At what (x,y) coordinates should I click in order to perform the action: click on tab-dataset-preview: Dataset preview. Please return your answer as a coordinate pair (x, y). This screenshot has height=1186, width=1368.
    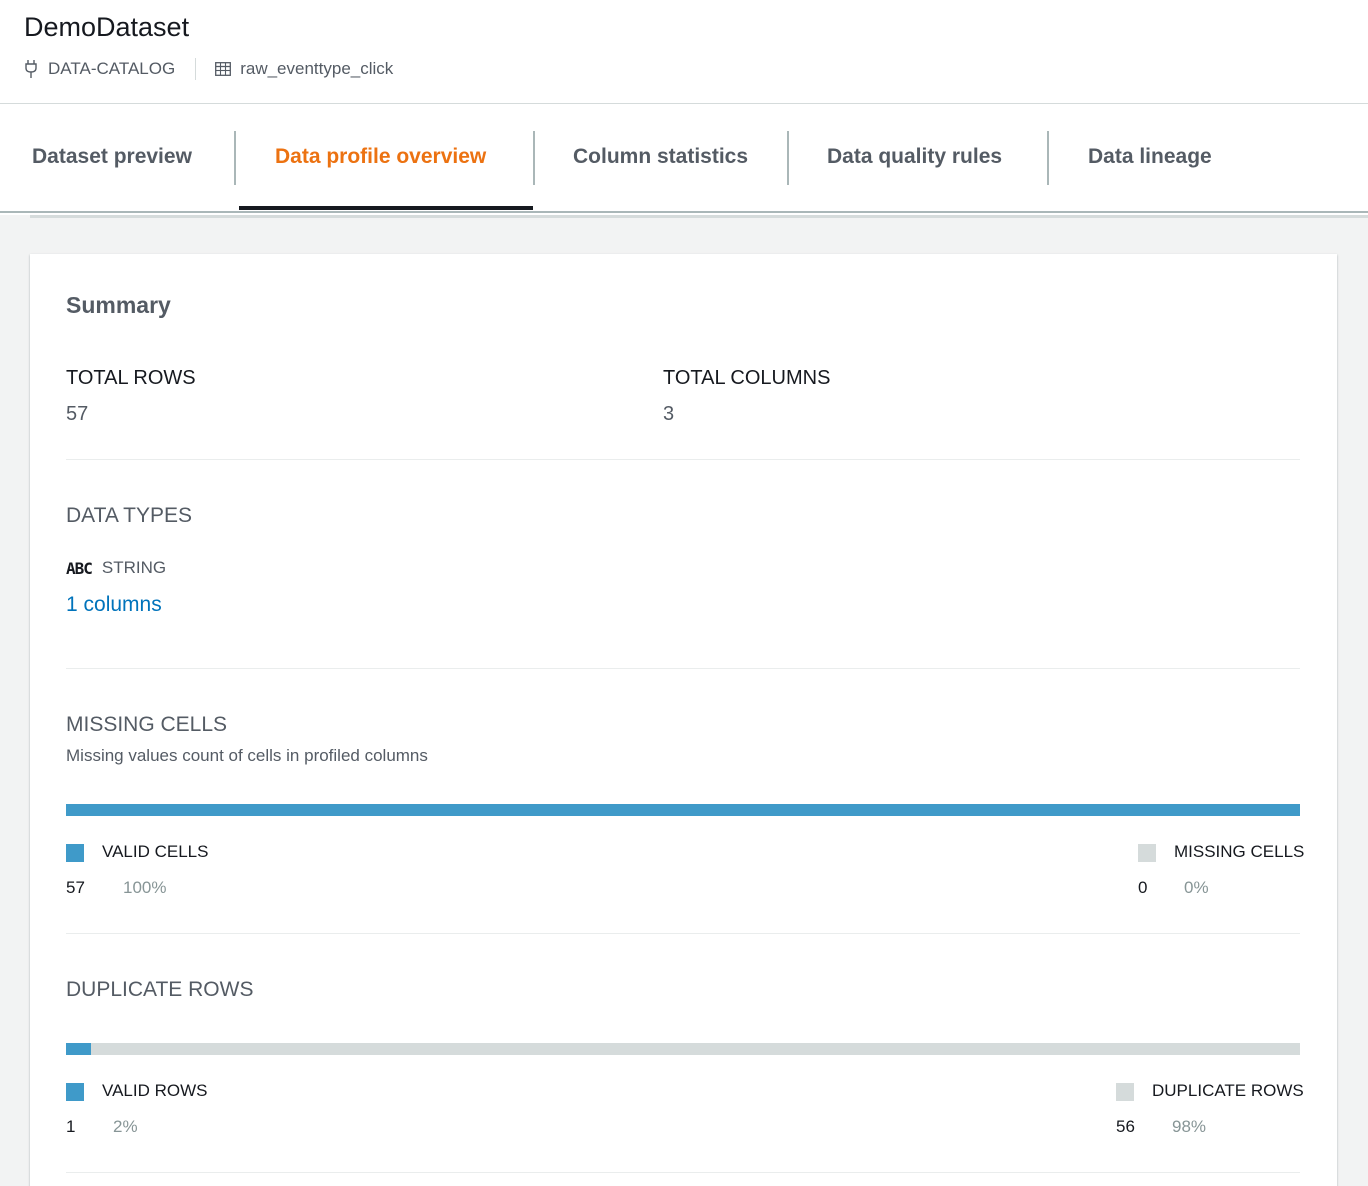
    Looking at the image, I should click on (112, 157).